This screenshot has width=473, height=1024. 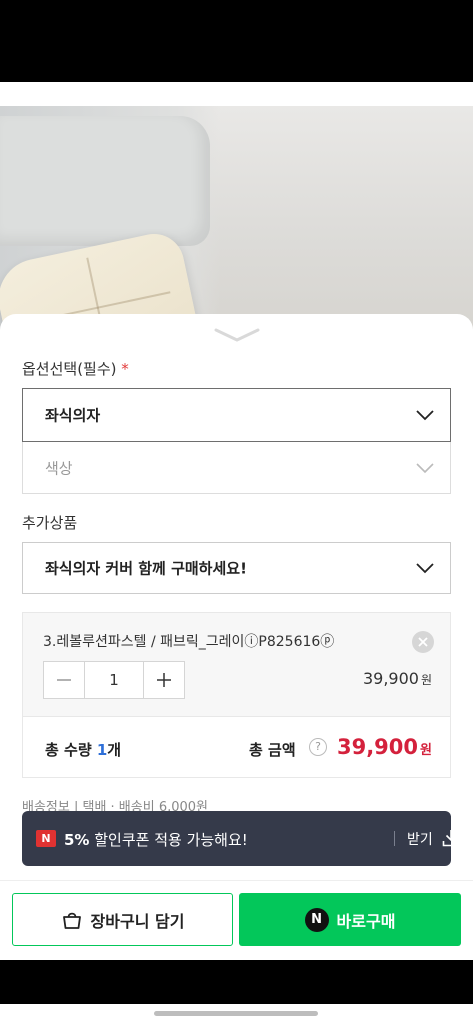 What do you see at coordinates (236, 664) in the screenshot?
I see `selected-item-card: 3.레볼루션파스텔 / 패브릭_그레이ⓘP825616ⓟ 1 39,900 원` at bounding box center [236, 664].